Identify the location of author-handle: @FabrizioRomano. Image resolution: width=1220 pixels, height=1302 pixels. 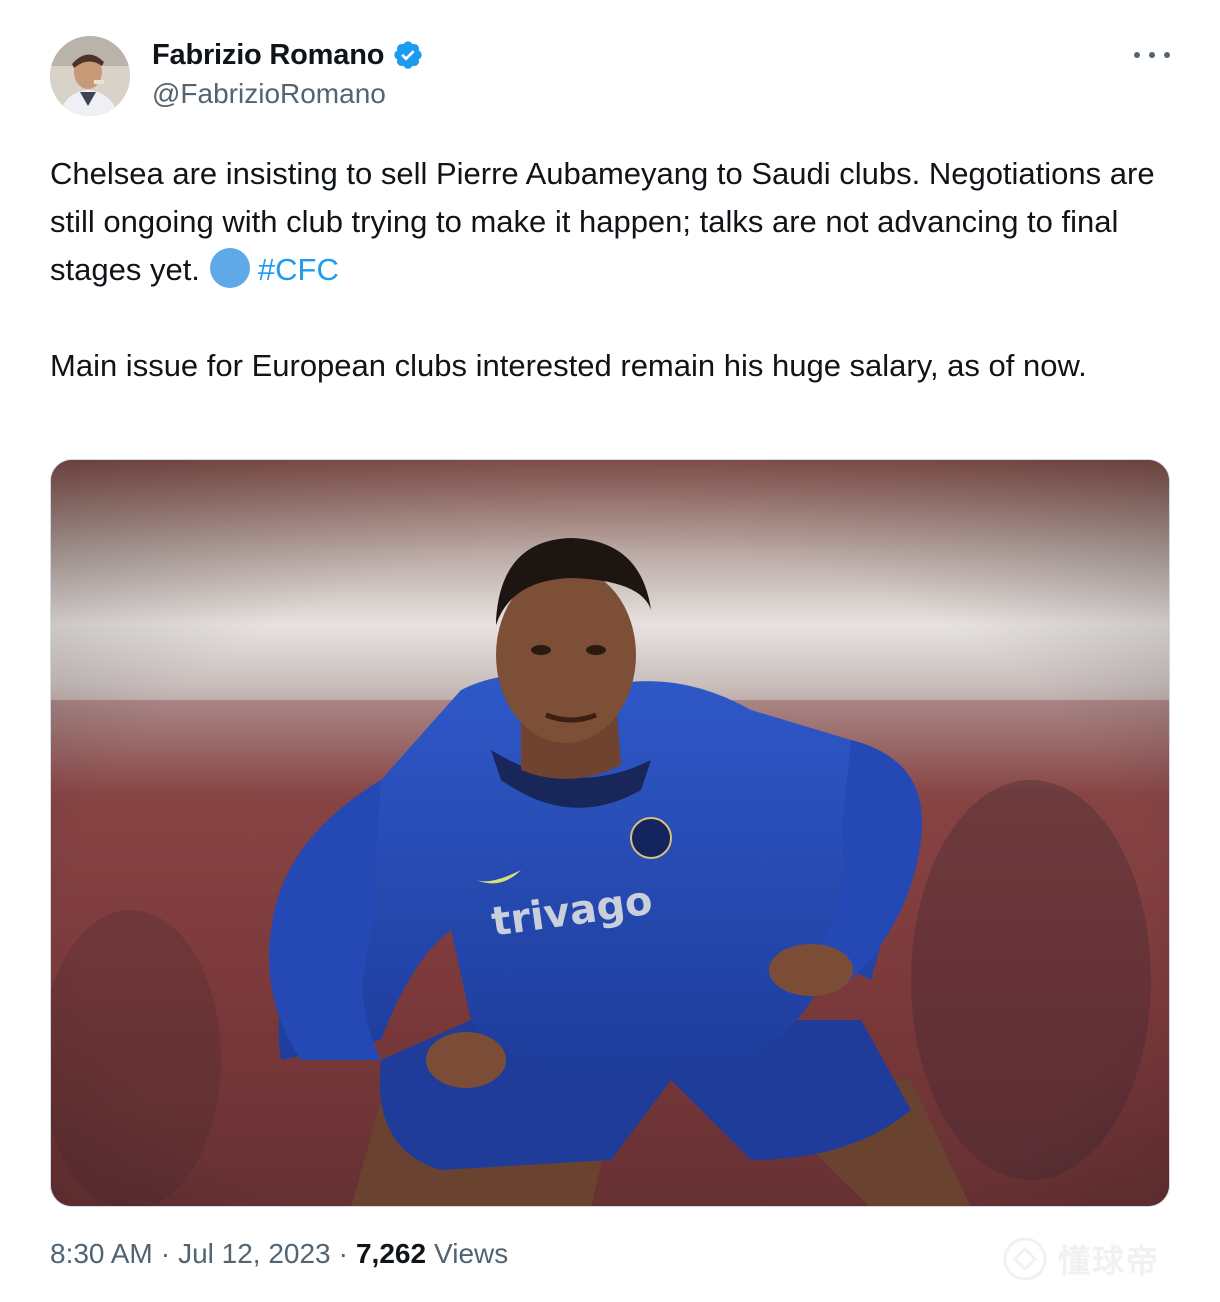
(288, 94).